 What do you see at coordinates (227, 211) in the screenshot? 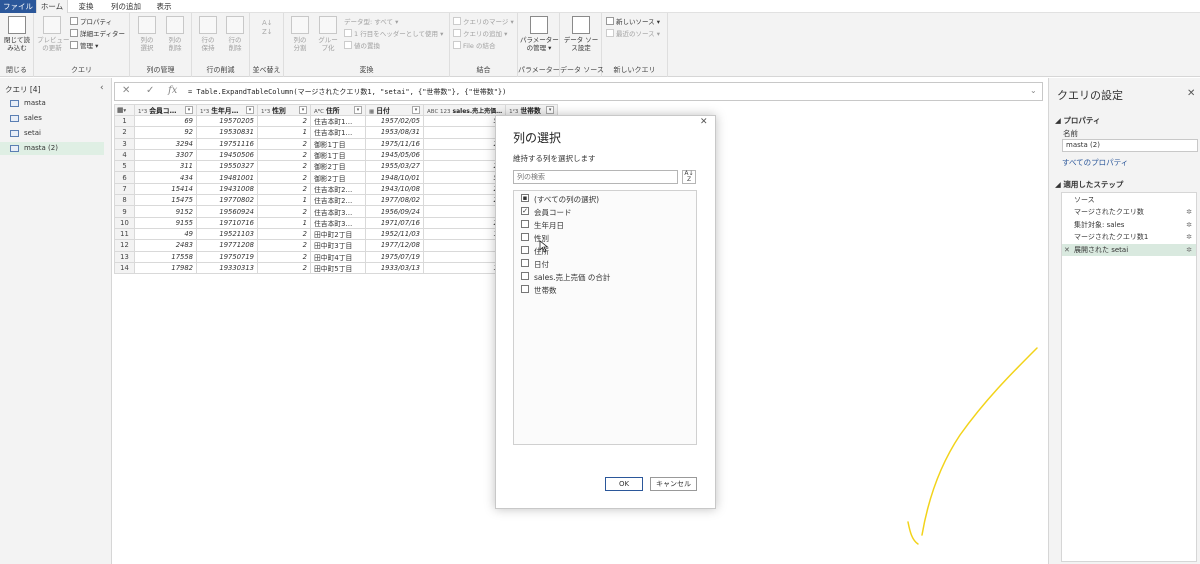
I see `cell: 19560924` at bounding box center [227, 211].